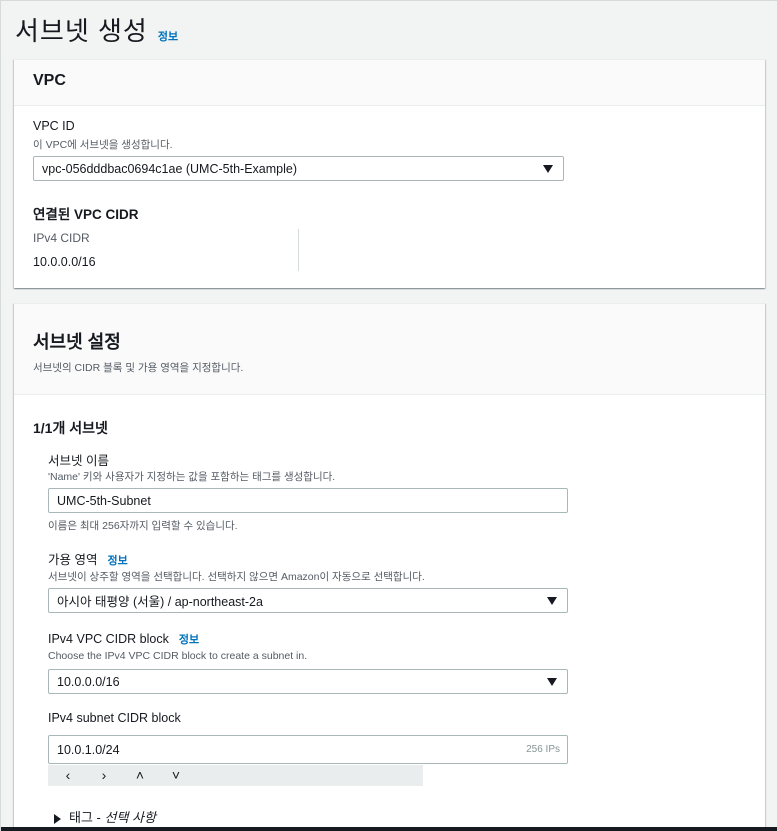 This screenshot has width=777, height=831. Describe the element at coordinates (77, 342) in the screenshot. I see `subnet-card-title: 서브넷 설정` at that location.